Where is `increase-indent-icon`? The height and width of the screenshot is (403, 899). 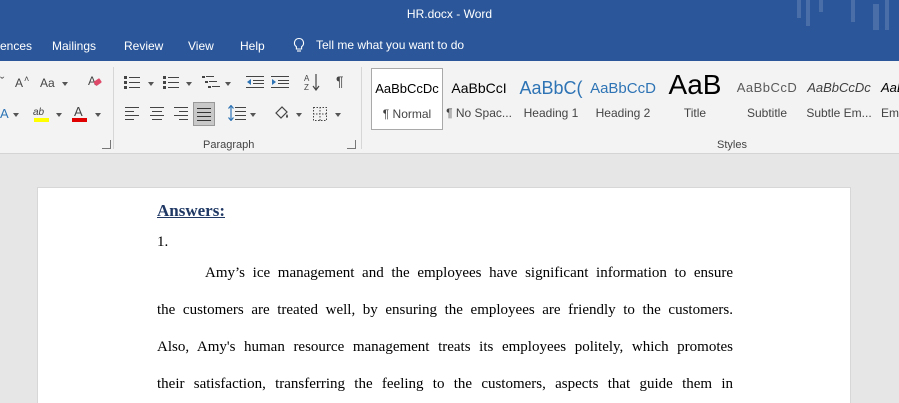
increase-indent-icon is located at coordinates (280, 82).